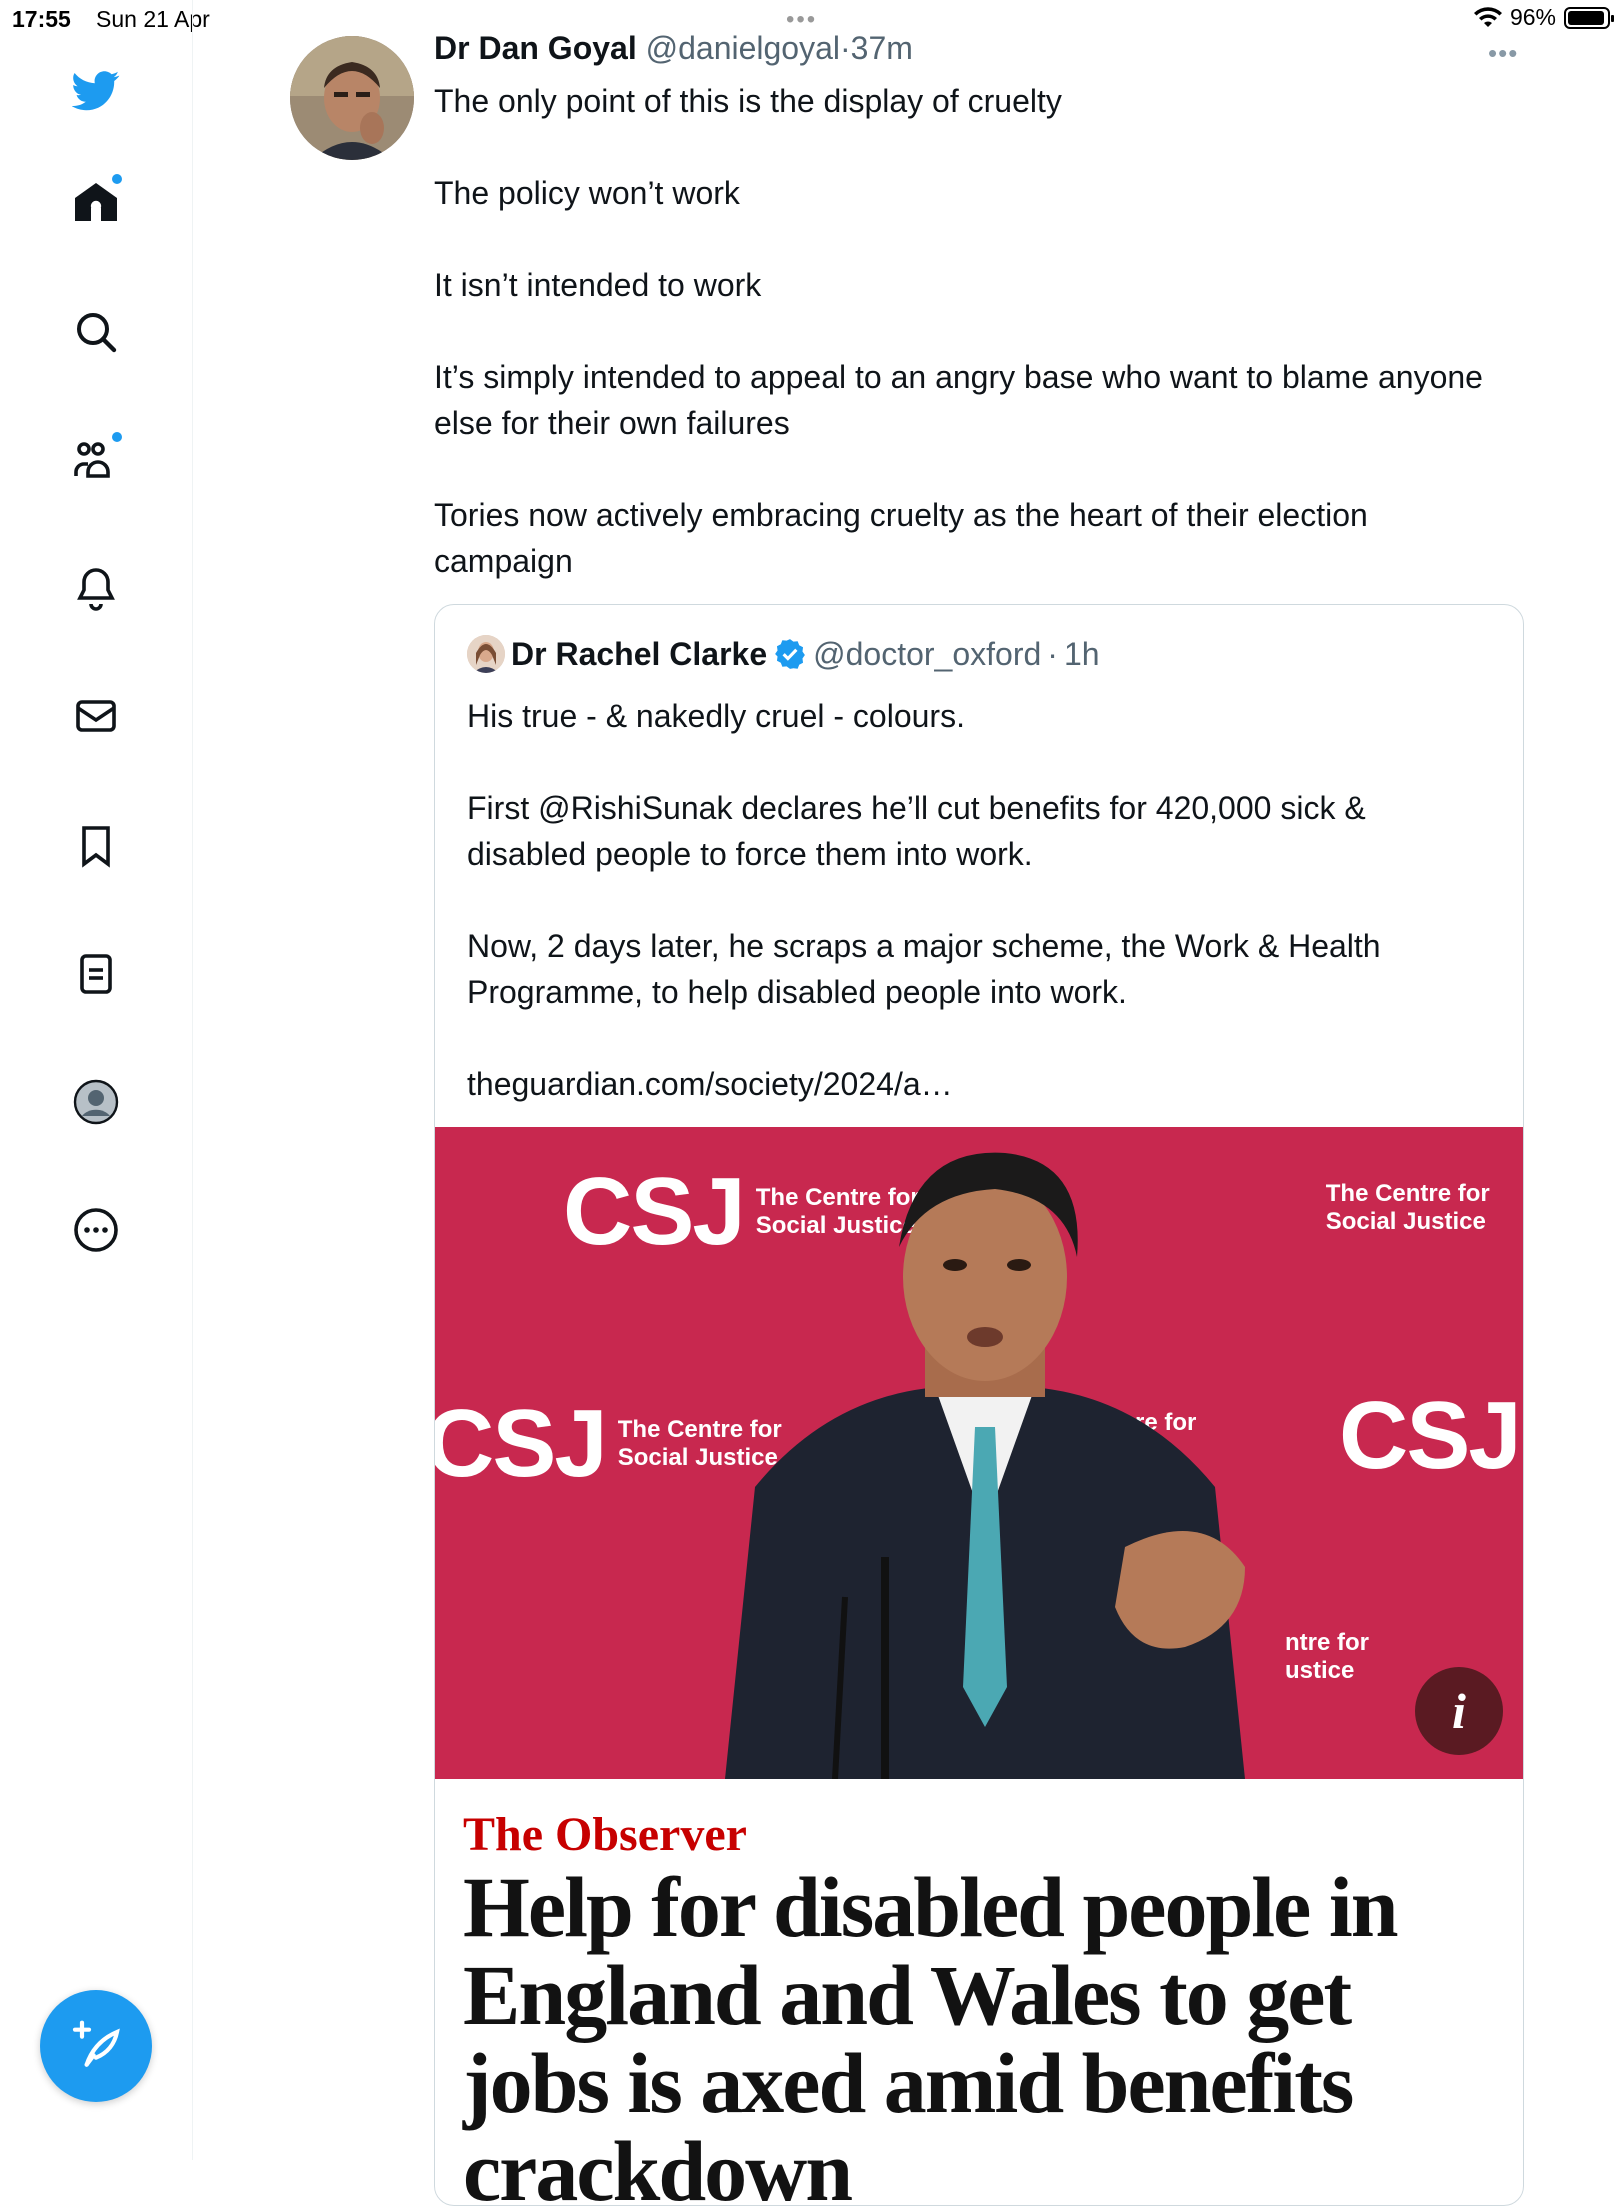 The image size is (1620, 2206). I want to click on tweet-header: Dr Dan Goyal @danielgoyal·37m, so click(673, 48).